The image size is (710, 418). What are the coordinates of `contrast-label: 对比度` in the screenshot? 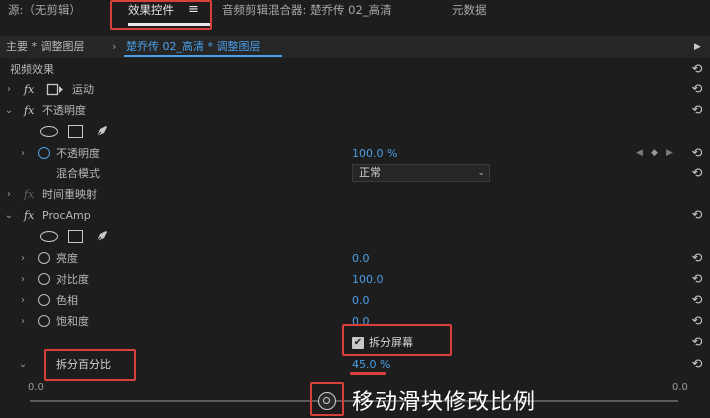 It's located at (72, 279).